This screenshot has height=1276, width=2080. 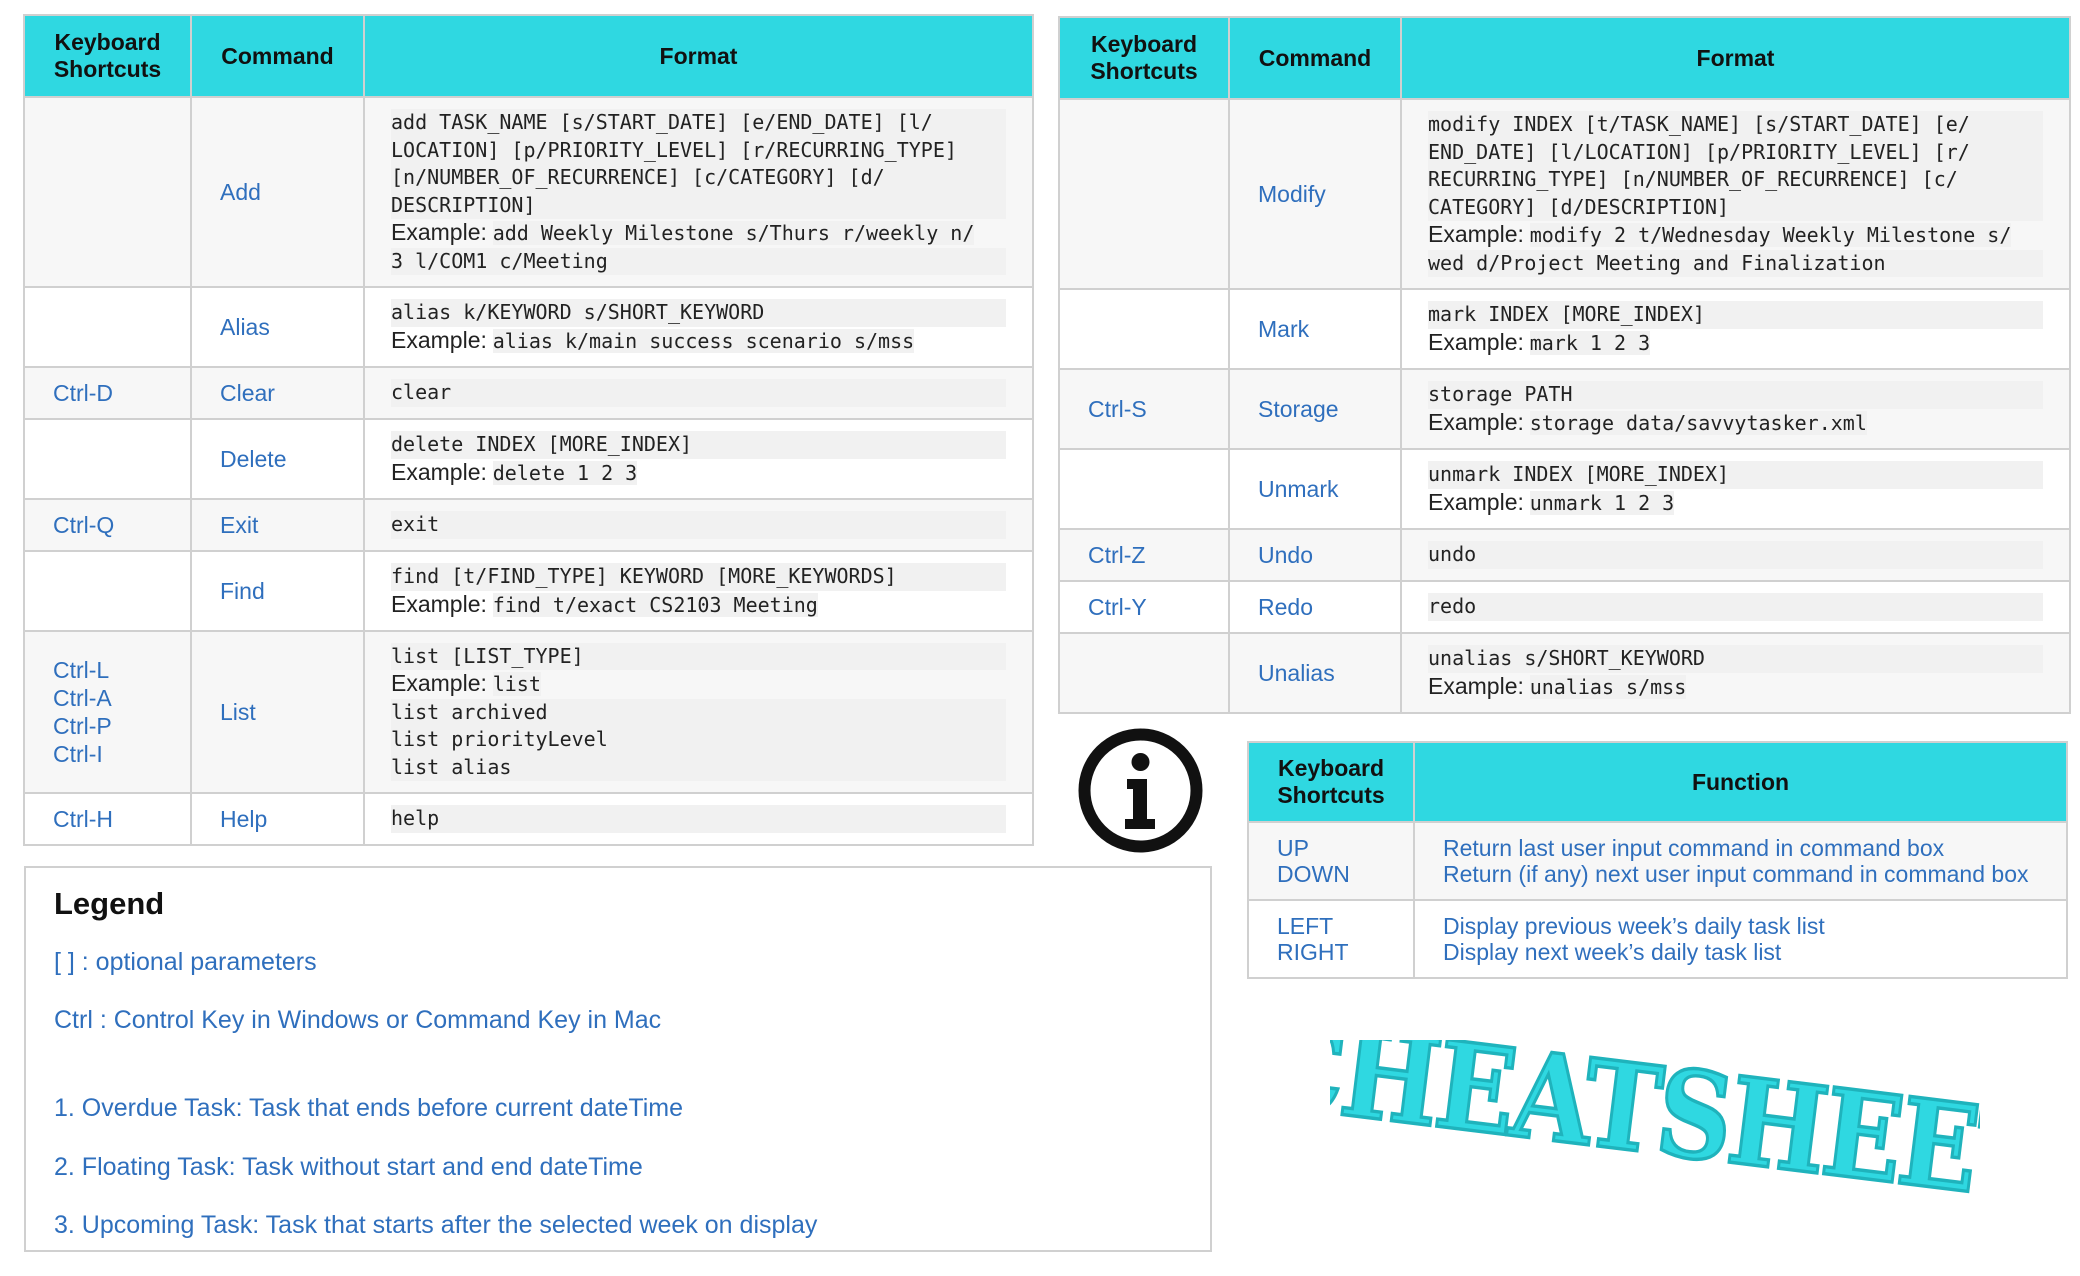 What do you see at coordinates (1305, 926) in the screenshot?
I see `key-label: LEFT` at bounding box center [1305, 926].